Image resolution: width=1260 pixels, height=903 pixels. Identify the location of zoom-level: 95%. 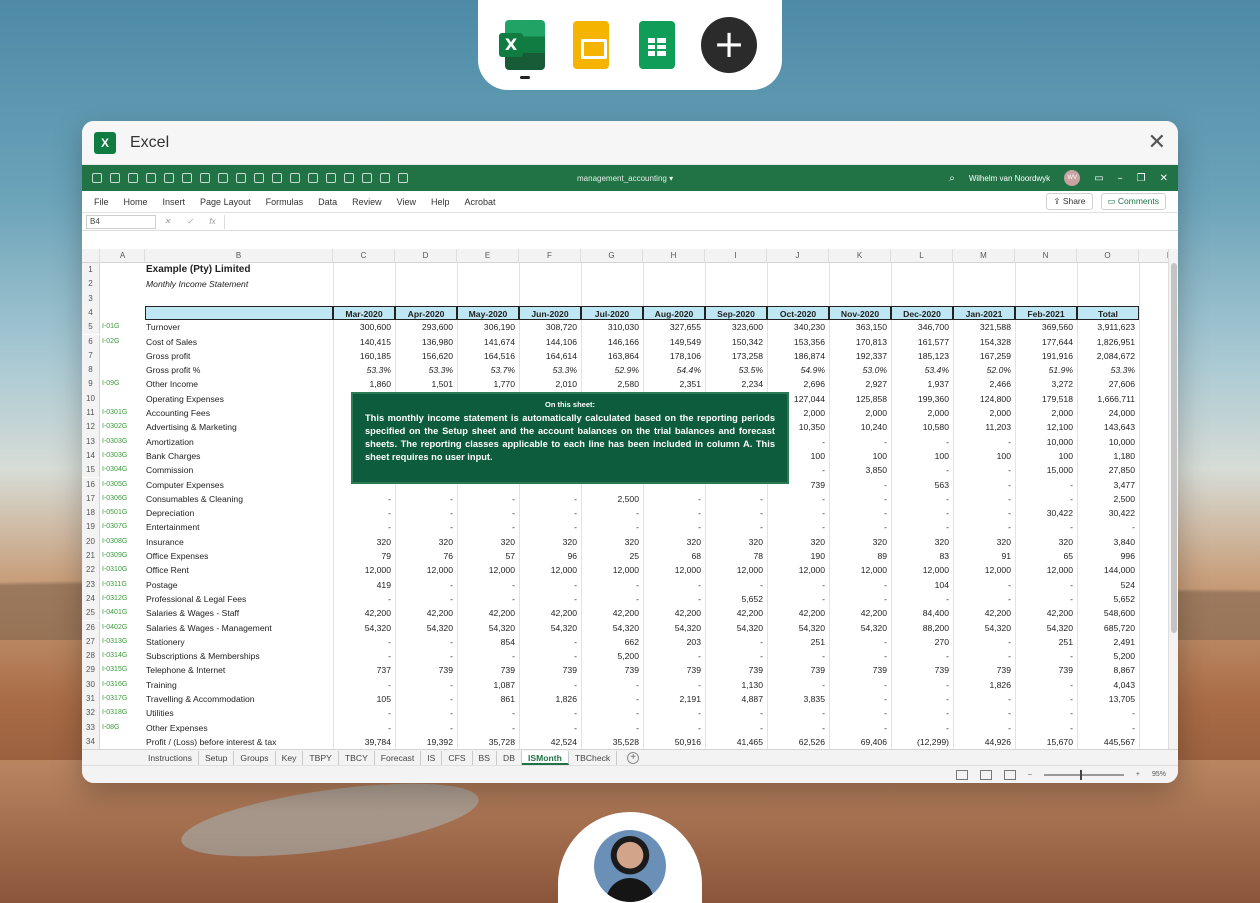
(1159, 774).